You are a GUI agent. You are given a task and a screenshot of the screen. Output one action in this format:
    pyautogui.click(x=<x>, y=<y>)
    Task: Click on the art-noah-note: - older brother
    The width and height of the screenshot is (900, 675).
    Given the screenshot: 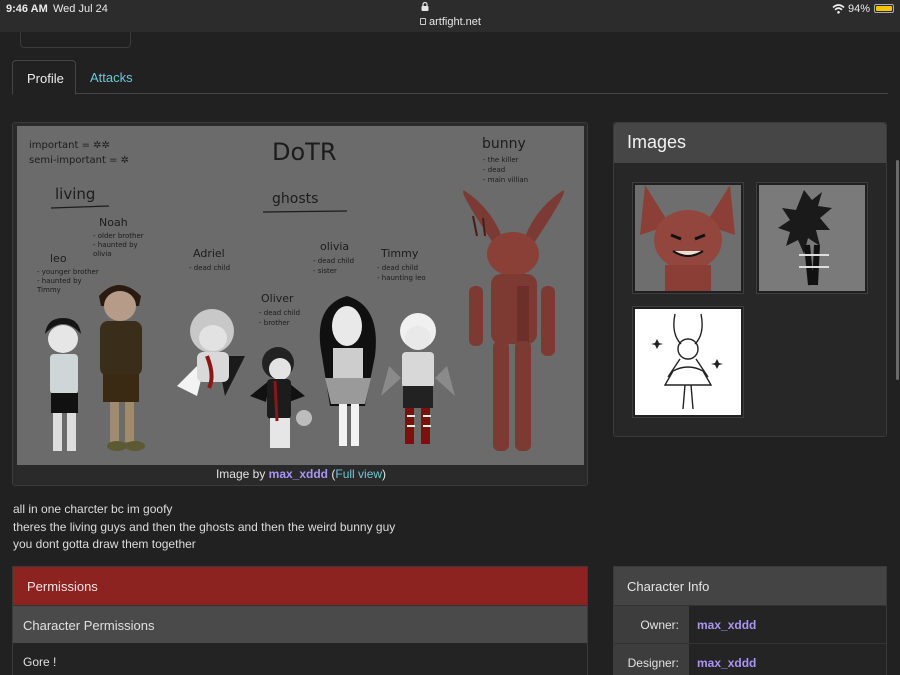 What is the action you would take?
    pyautogui.click(x=118, y=236)
    